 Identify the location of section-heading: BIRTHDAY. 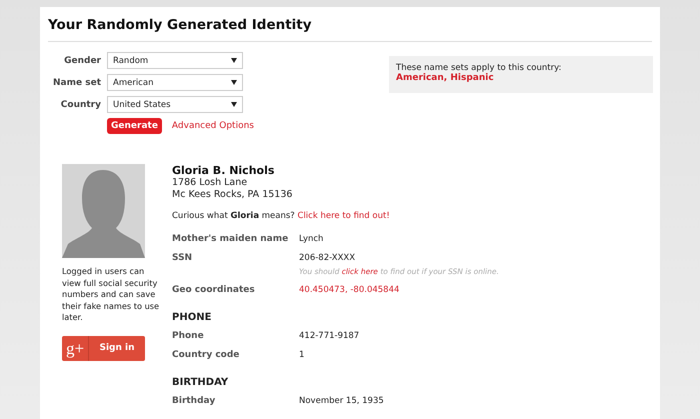
(201, 382).